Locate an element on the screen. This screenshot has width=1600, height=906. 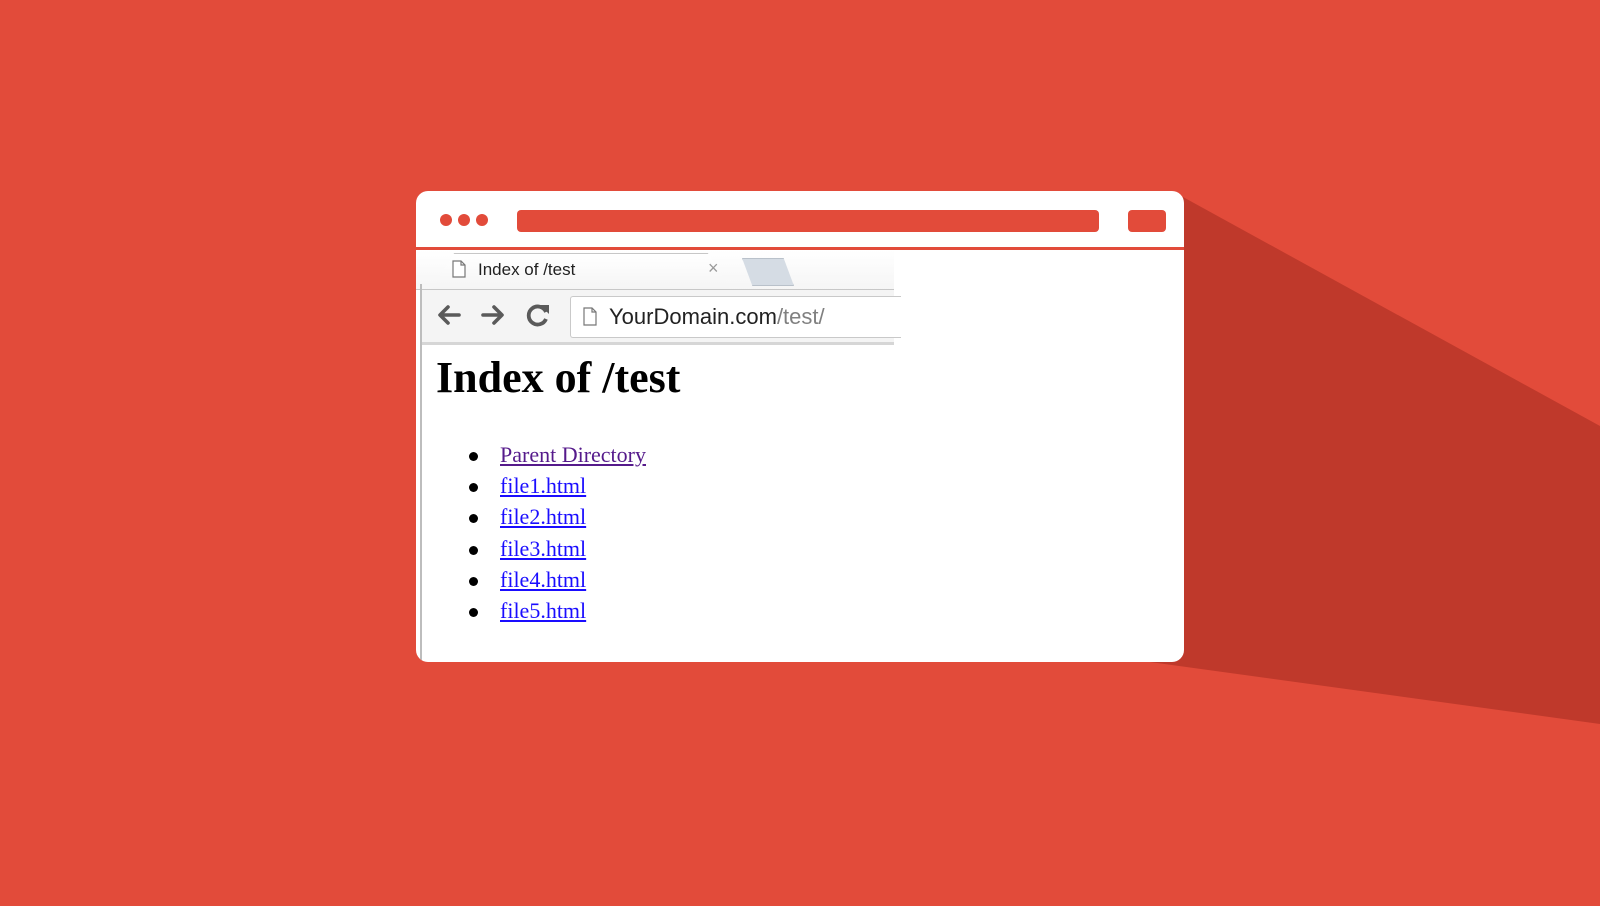
file-link: file2.html is located at coordinates (543, 516).